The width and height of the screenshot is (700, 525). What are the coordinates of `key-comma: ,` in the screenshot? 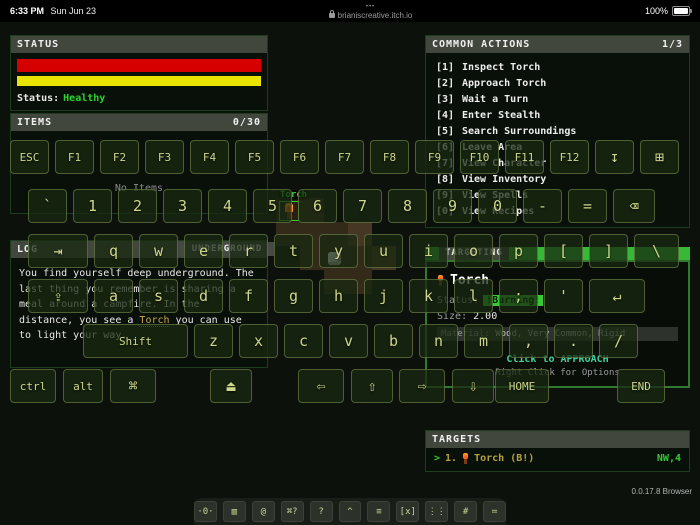 It's located at (528, 341).